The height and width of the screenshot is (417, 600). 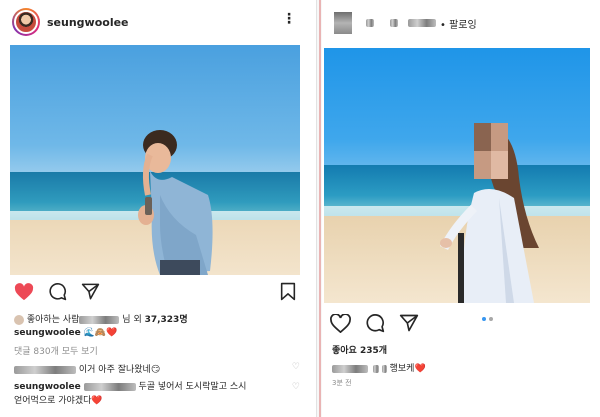 What do you see at coordinates (289, 19) in the screenshot?
I see `more-vertical-icon: ⋮` at bounding box center [289, 19].